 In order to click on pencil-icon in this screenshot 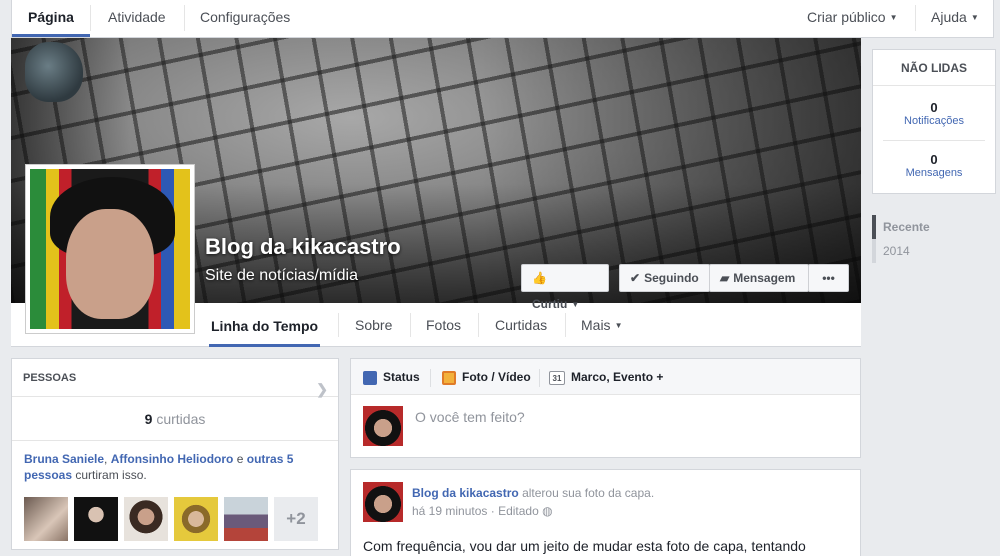, I will do `click(370, 377)`.